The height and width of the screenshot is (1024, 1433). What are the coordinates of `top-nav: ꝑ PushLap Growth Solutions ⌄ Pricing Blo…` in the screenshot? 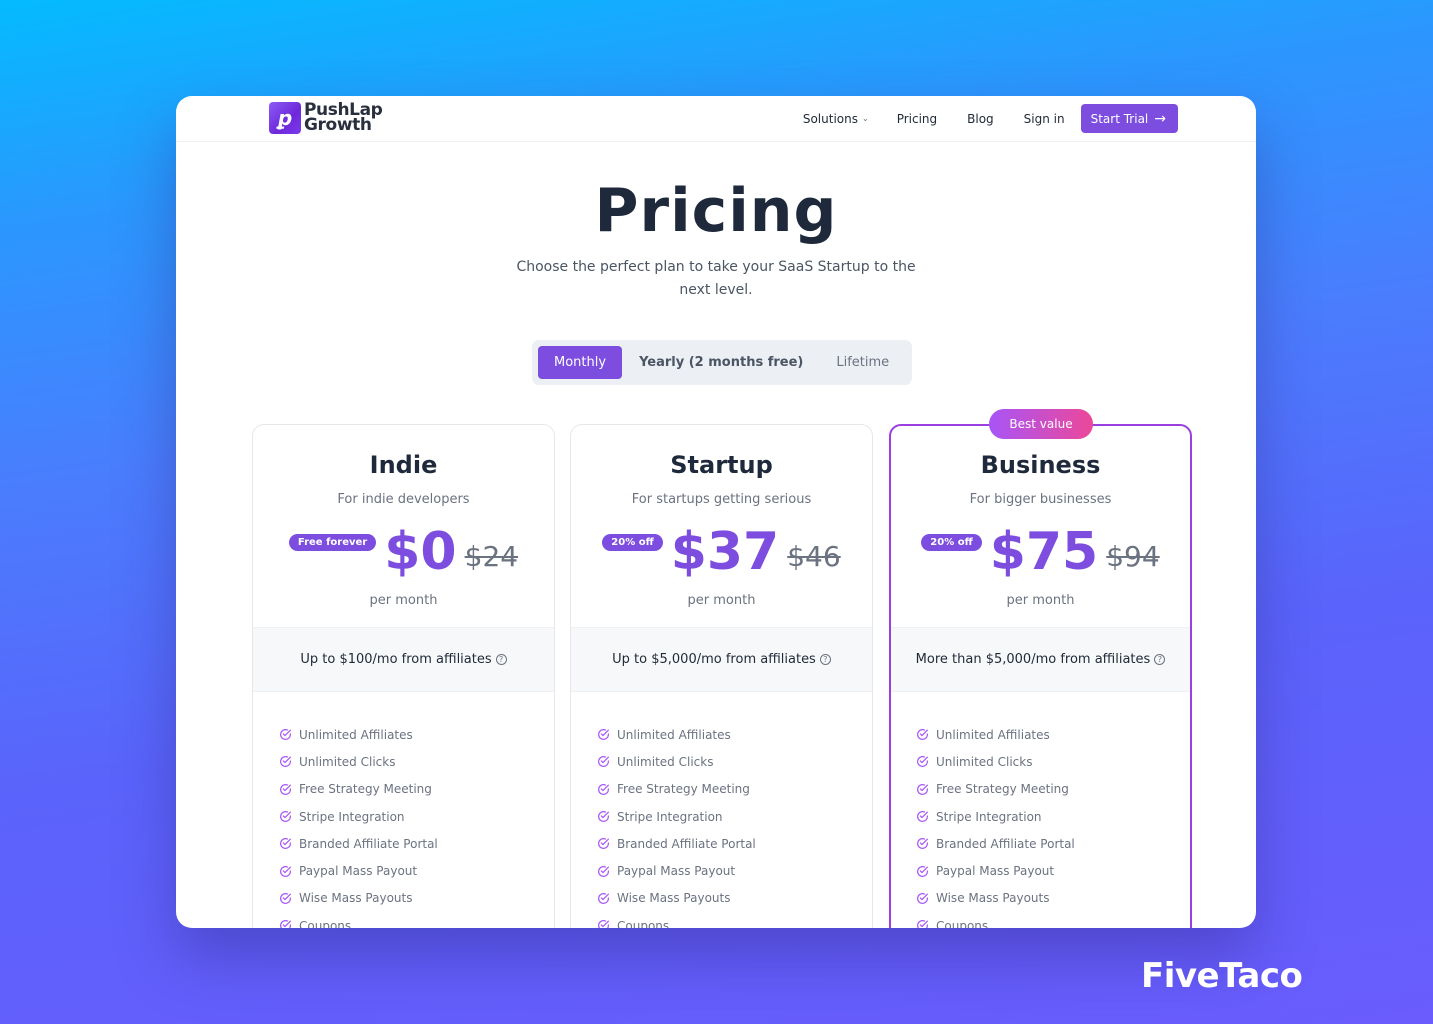 It's located at (716, 119).